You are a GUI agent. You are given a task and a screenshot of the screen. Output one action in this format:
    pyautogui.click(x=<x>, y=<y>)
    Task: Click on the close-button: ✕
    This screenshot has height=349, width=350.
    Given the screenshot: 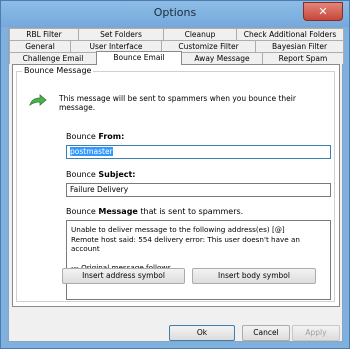 What is the action you would take?
    pyautogui.click(x=323, y=11)
    